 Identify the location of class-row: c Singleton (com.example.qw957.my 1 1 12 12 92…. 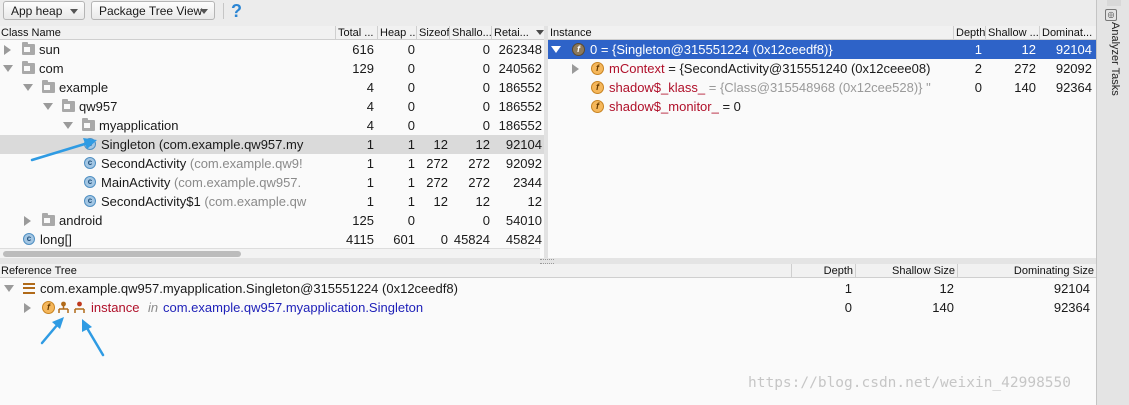
(272, 144).